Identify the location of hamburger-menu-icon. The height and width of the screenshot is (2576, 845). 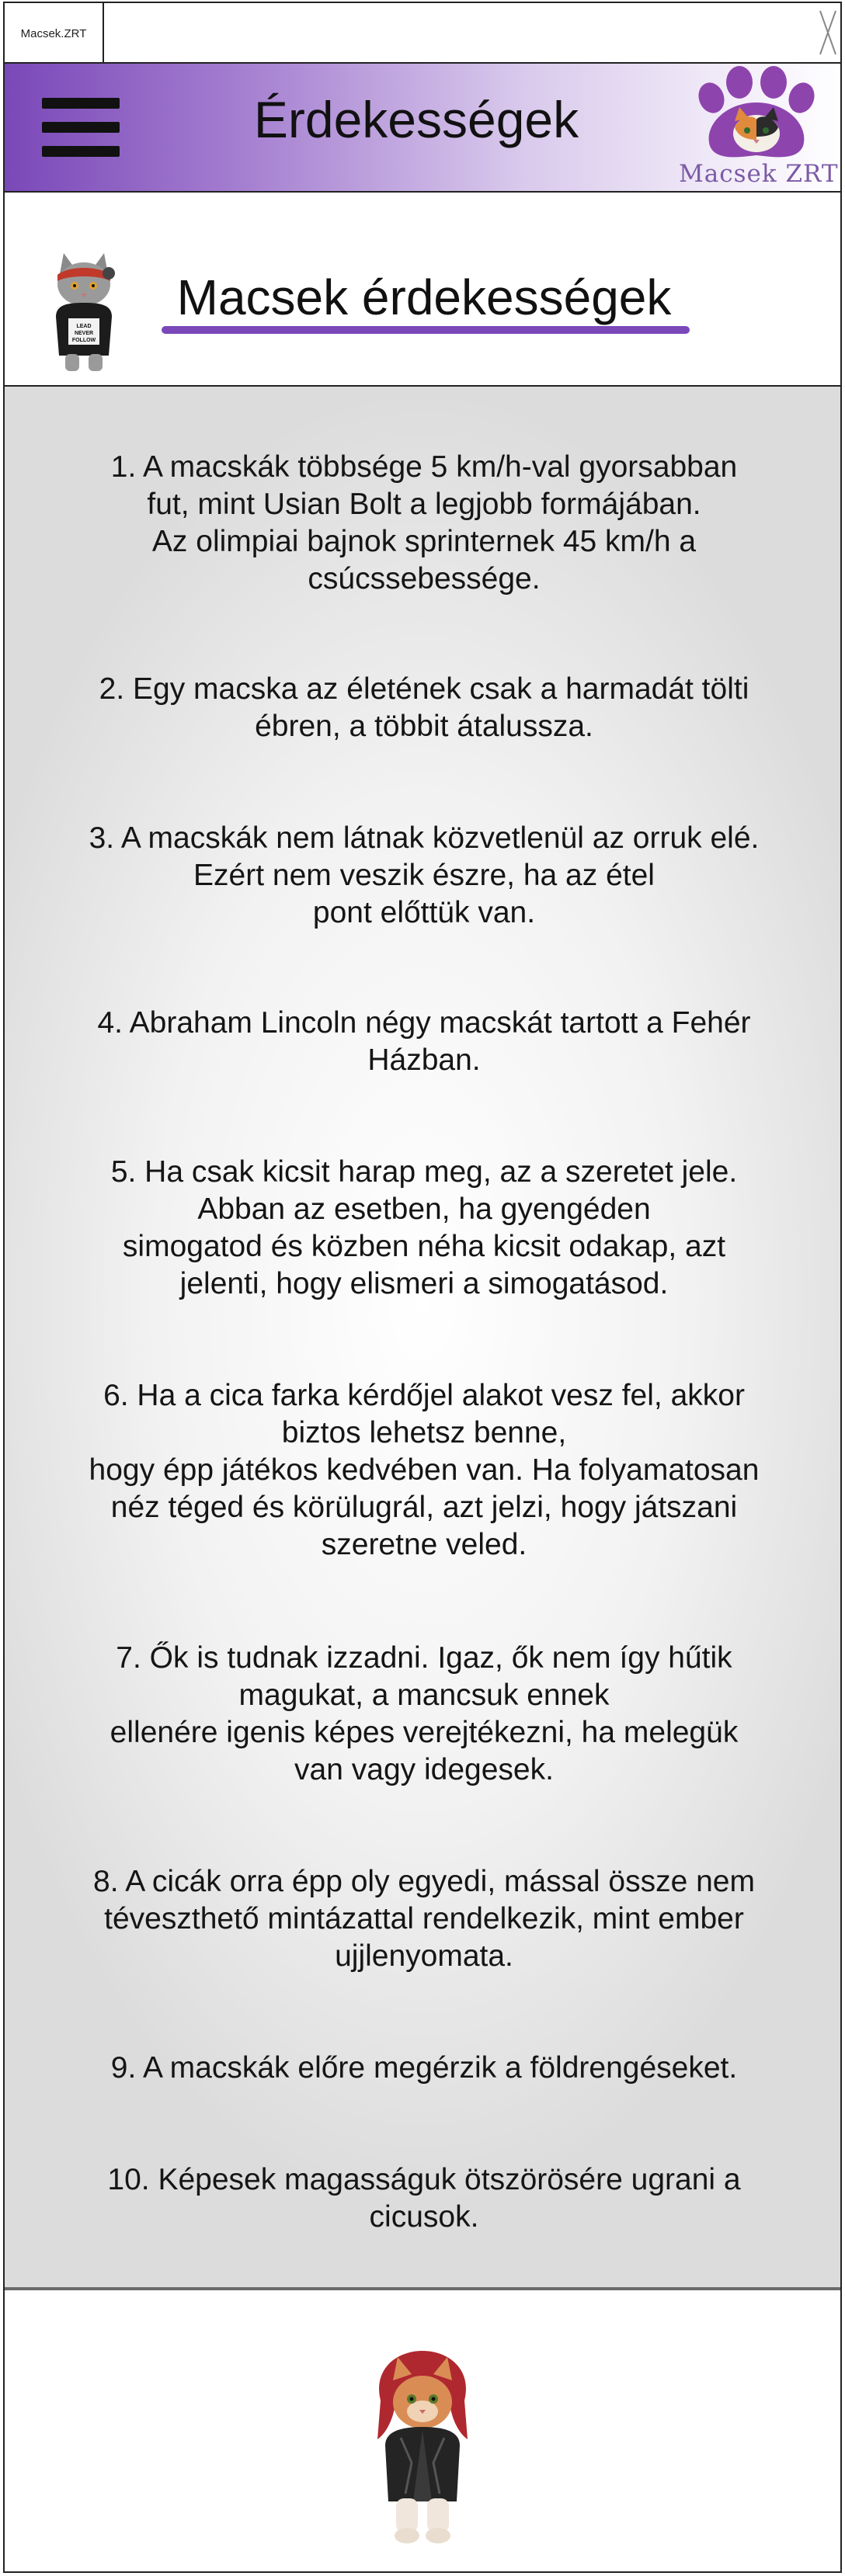
(81, 127).